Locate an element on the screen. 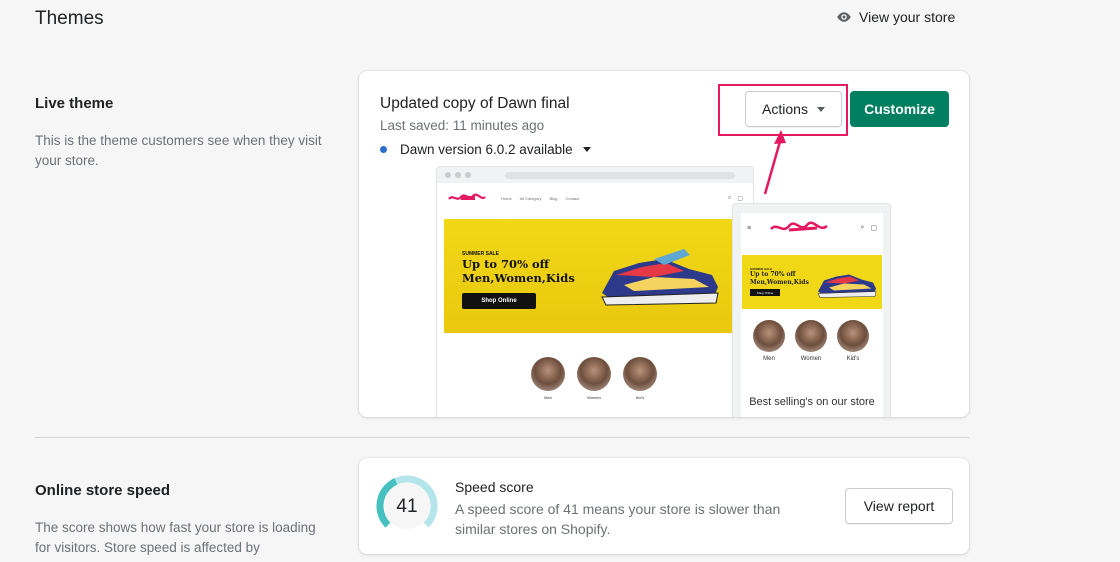 This screenshot has height=562, width=1120. info-dot-icon is located at coordinates (383, 149).